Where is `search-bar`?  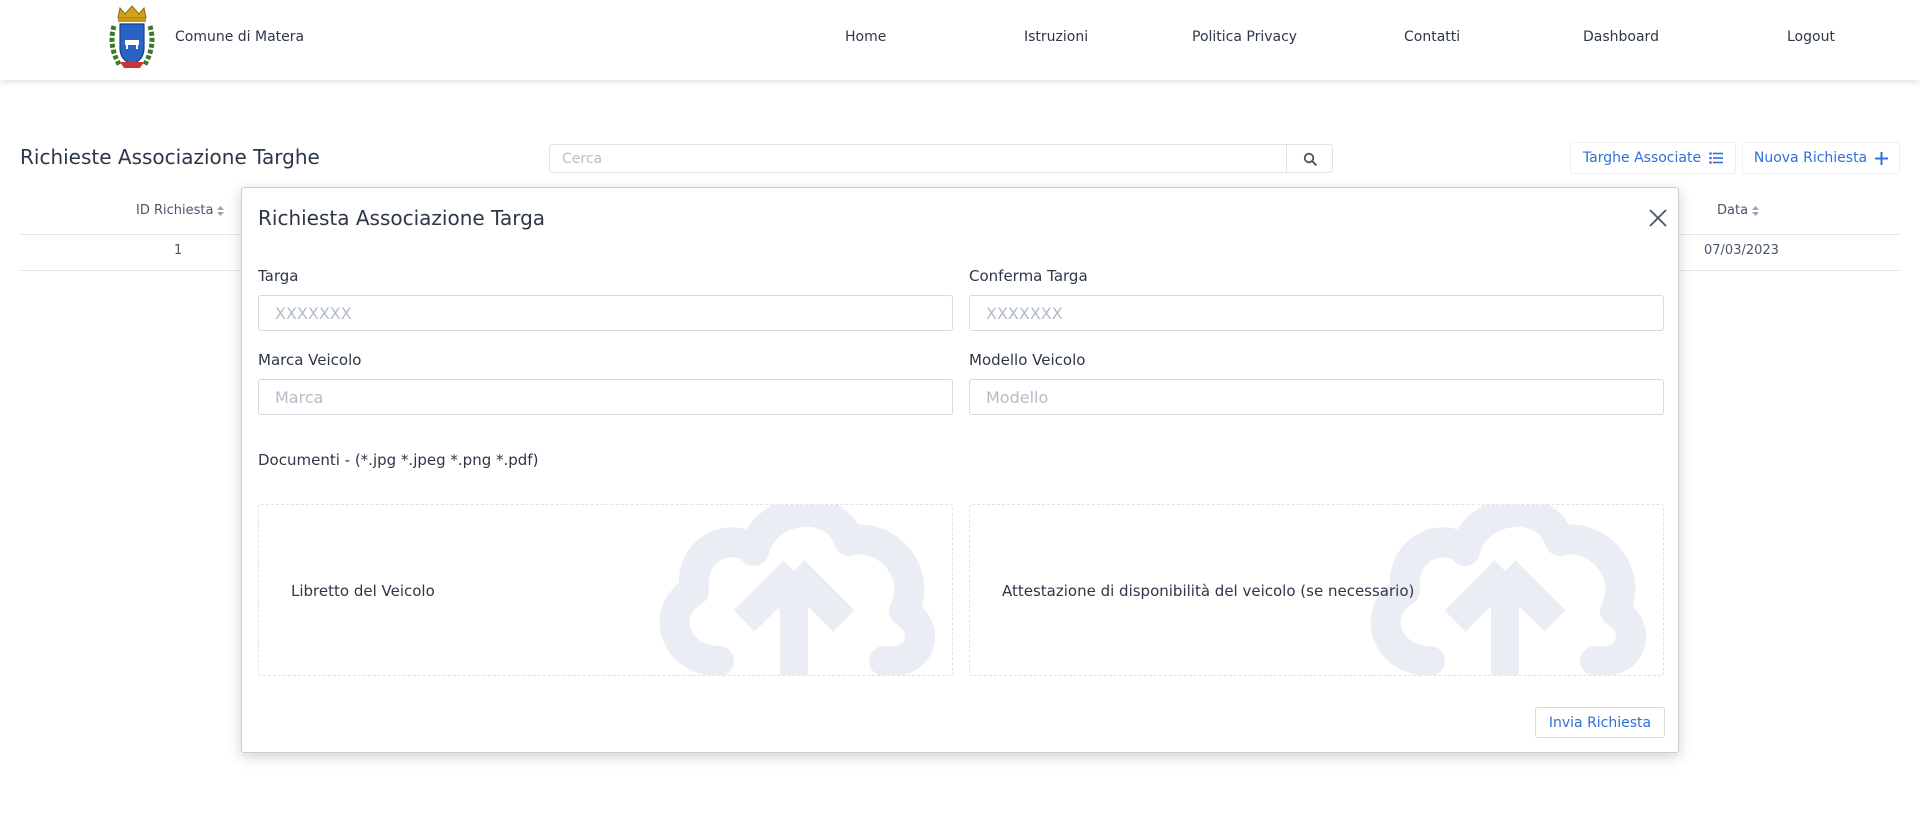 search-bar is located at coordinates (941, 158).